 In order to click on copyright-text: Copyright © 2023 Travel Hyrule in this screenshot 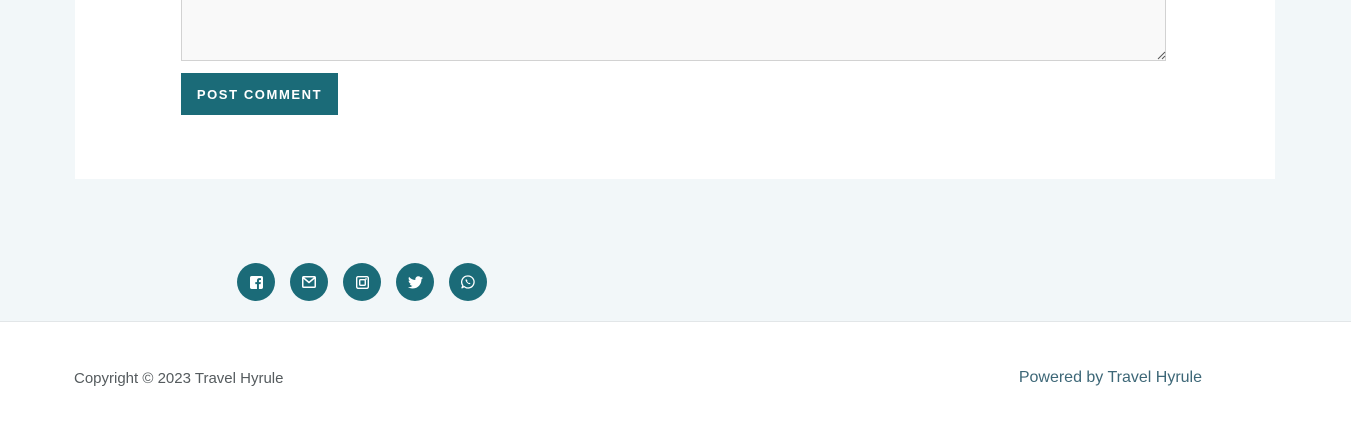, I will do `click(179, 378)`.